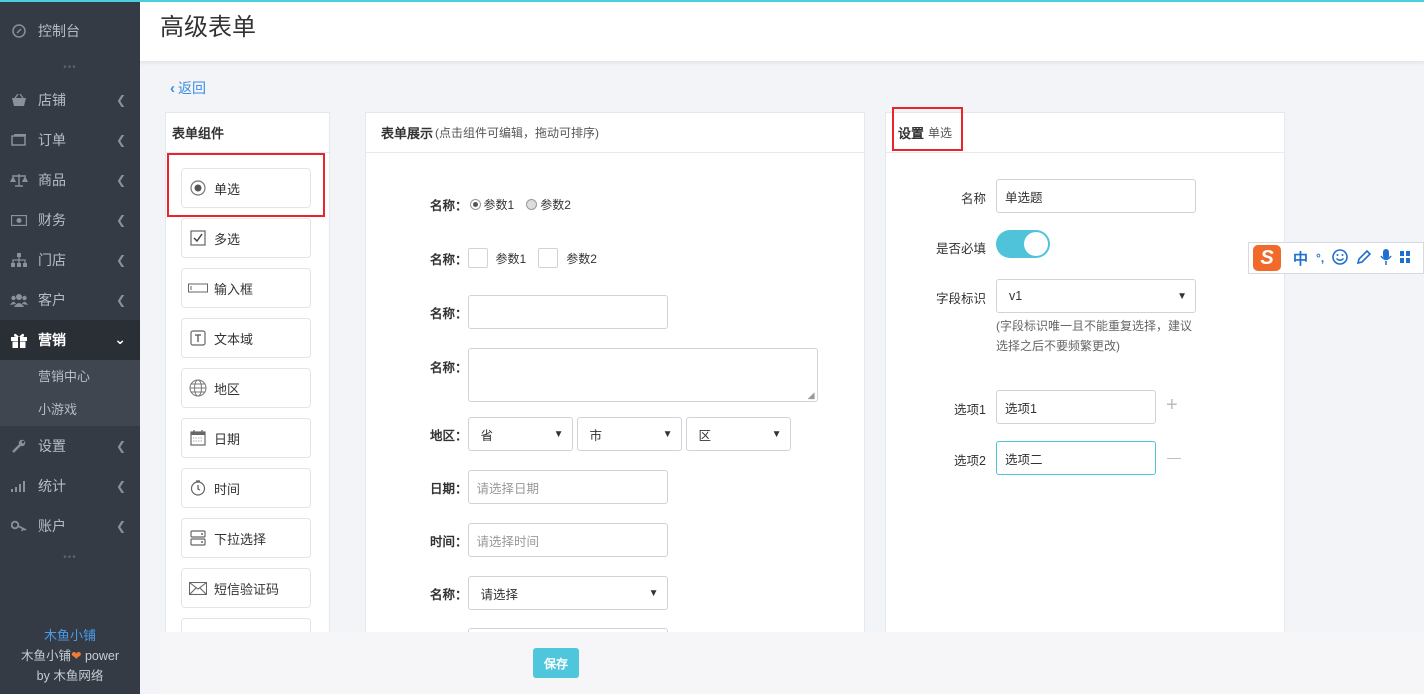 The height and width of the screenshot is (694, 1424). Describe the element at coordinates (477, 258) in the screenshot. I see `checkbox-param1` at that location.